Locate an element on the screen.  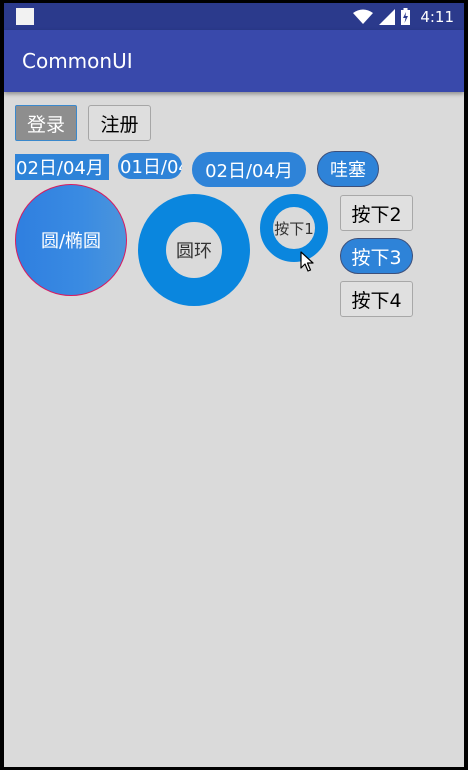
press1-ring-button: 按下1 is located at coordinates (294, 228).